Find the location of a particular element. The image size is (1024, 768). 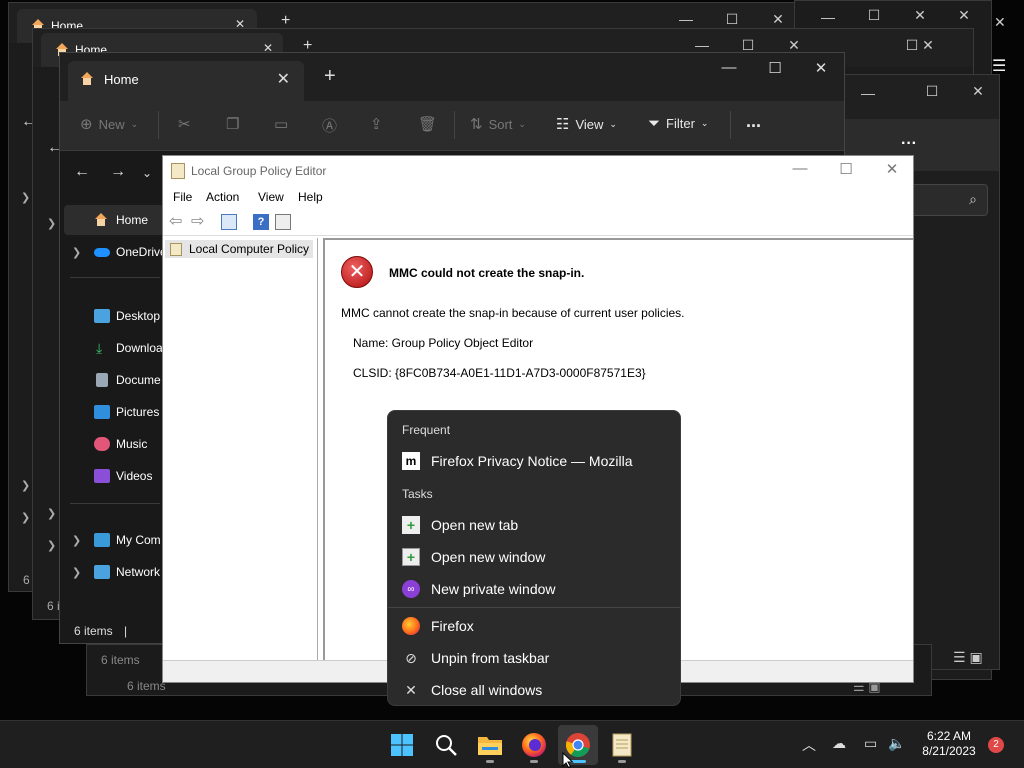

tab-home: Home ✕ is located at coordinates (186, 81).